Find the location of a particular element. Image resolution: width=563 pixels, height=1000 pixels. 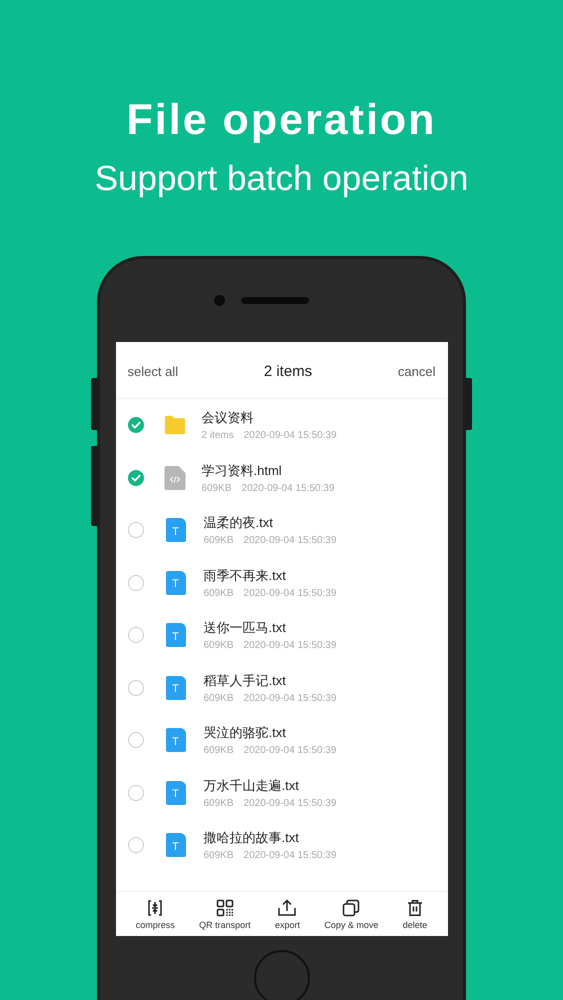

upload-icon is located at coordinates (287, 907).